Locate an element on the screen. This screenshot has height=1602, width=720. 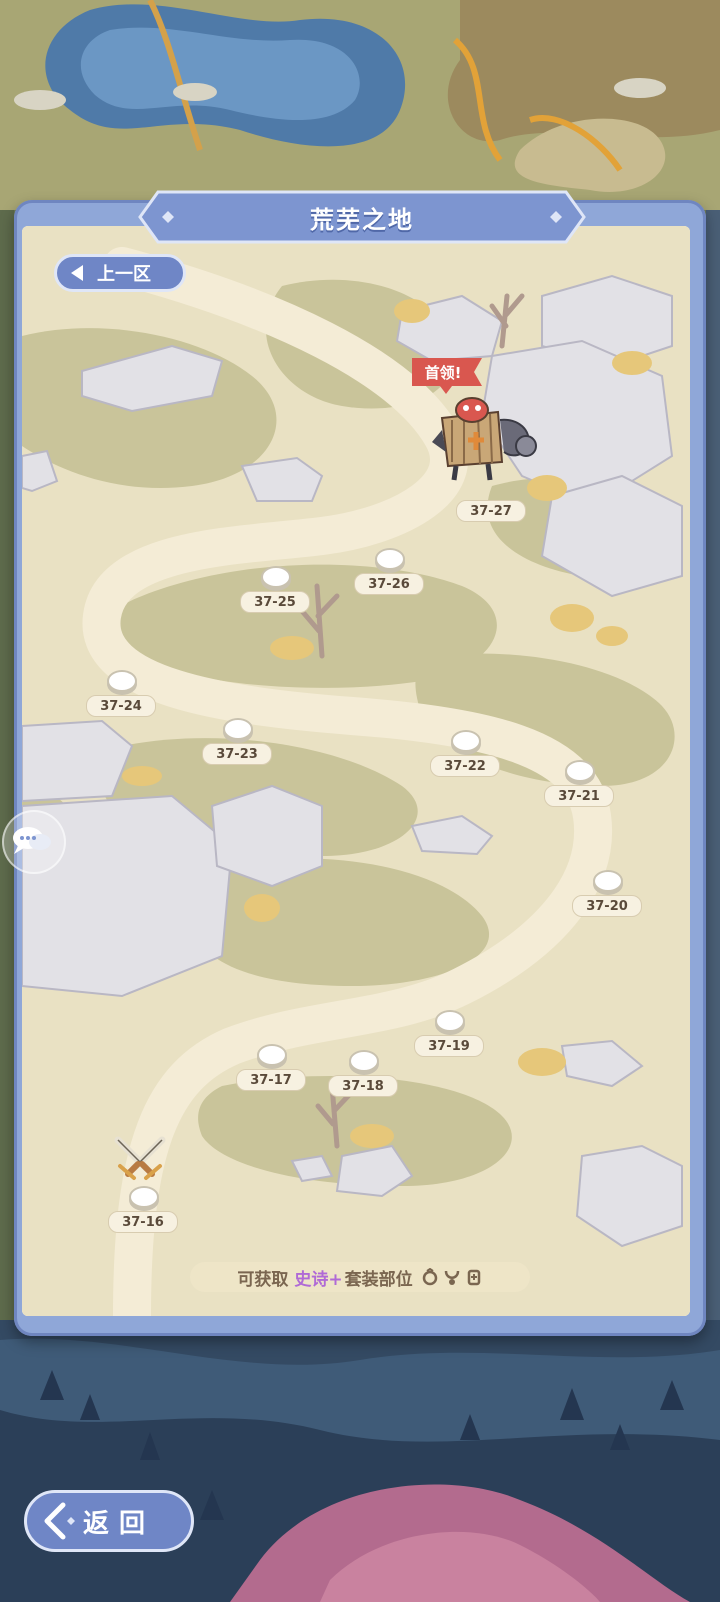
level-node-37-22: 37-22 is located at coordinates (464, 760).